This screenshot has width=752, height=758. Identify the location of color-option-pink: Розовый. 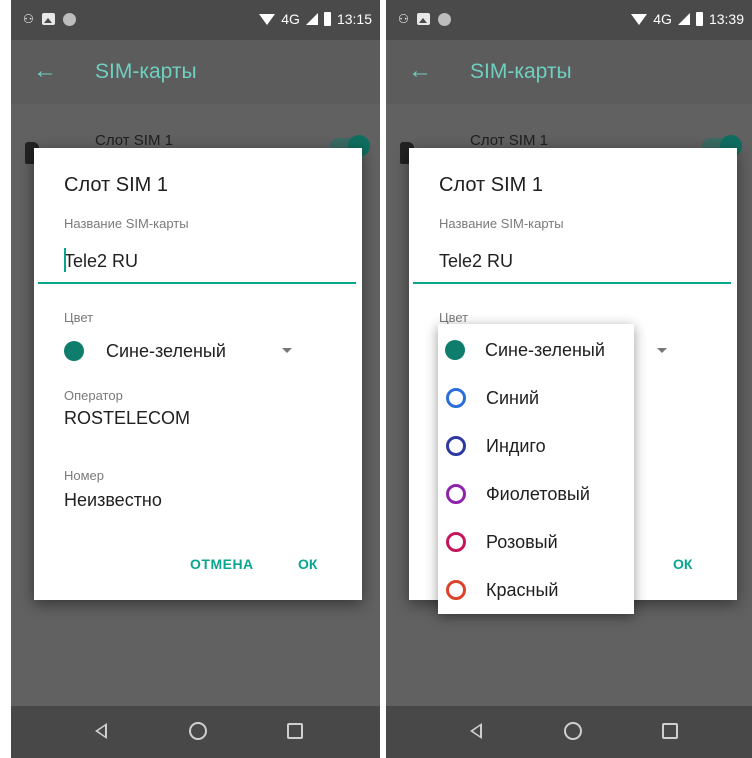
(536, 542).